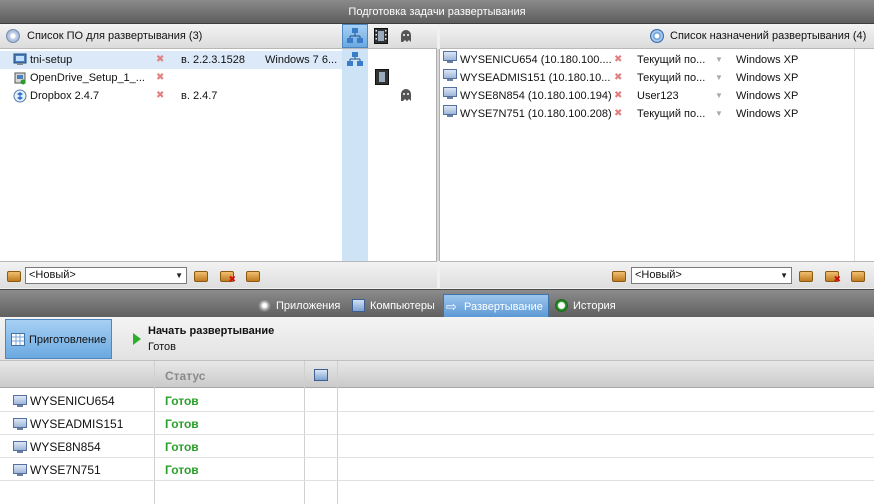 This screenshot has height=504, width=874. What do you see at coordinates (308, 306) in the screenshot?
I see `tab-label: Приложения` at bounding box center [308, 306].